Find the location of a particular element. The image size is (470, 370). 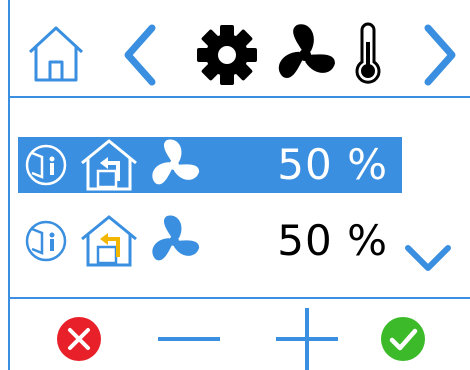

minus-icon is located at coordinates (189, 339).